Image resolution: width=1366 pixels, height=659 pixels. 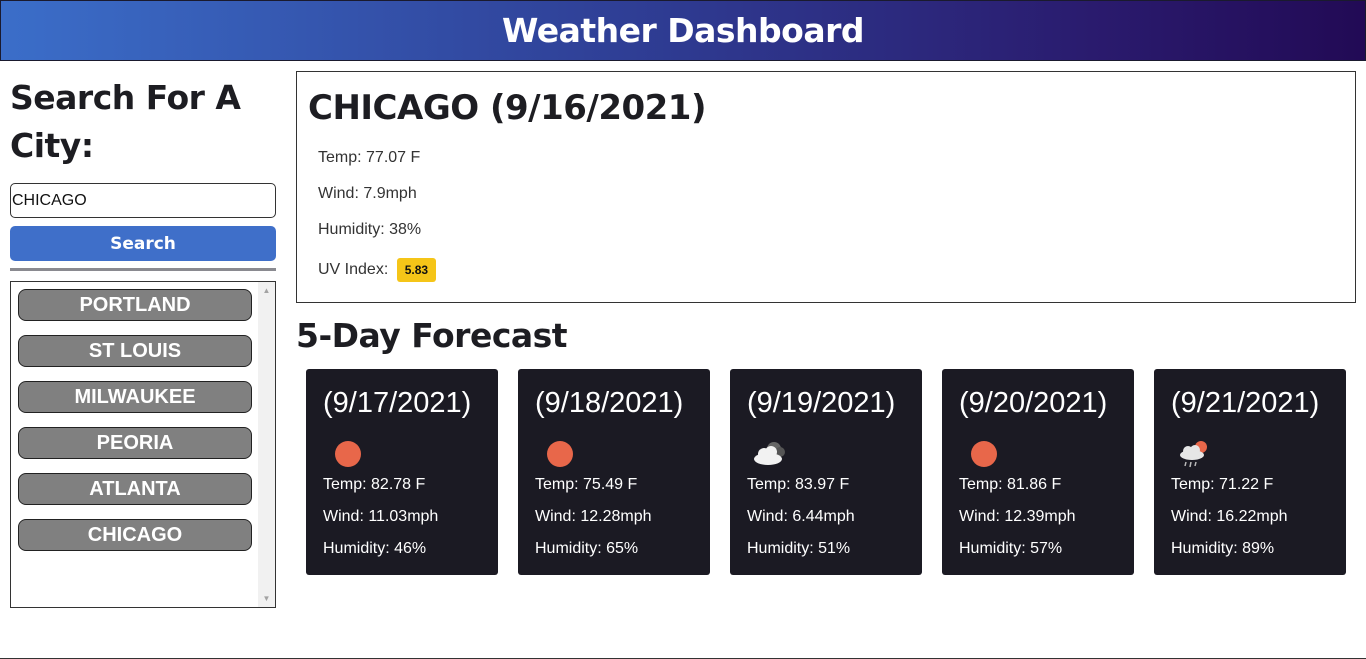 I want to click on forecast-humidity: Humidity: 46%, so click(x=375, y=548).